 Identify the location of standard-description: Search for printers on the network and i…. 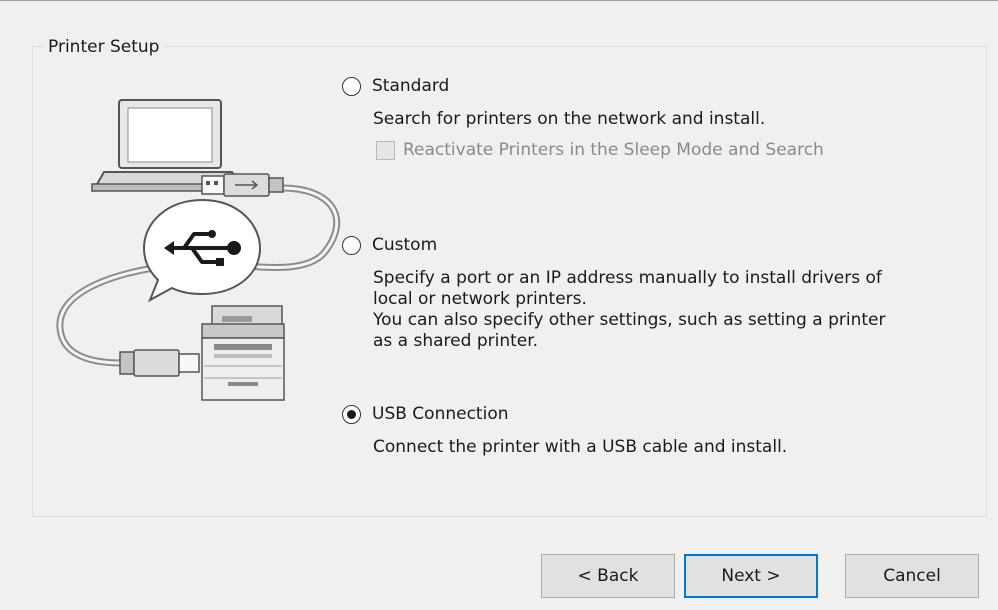
(569, 119).